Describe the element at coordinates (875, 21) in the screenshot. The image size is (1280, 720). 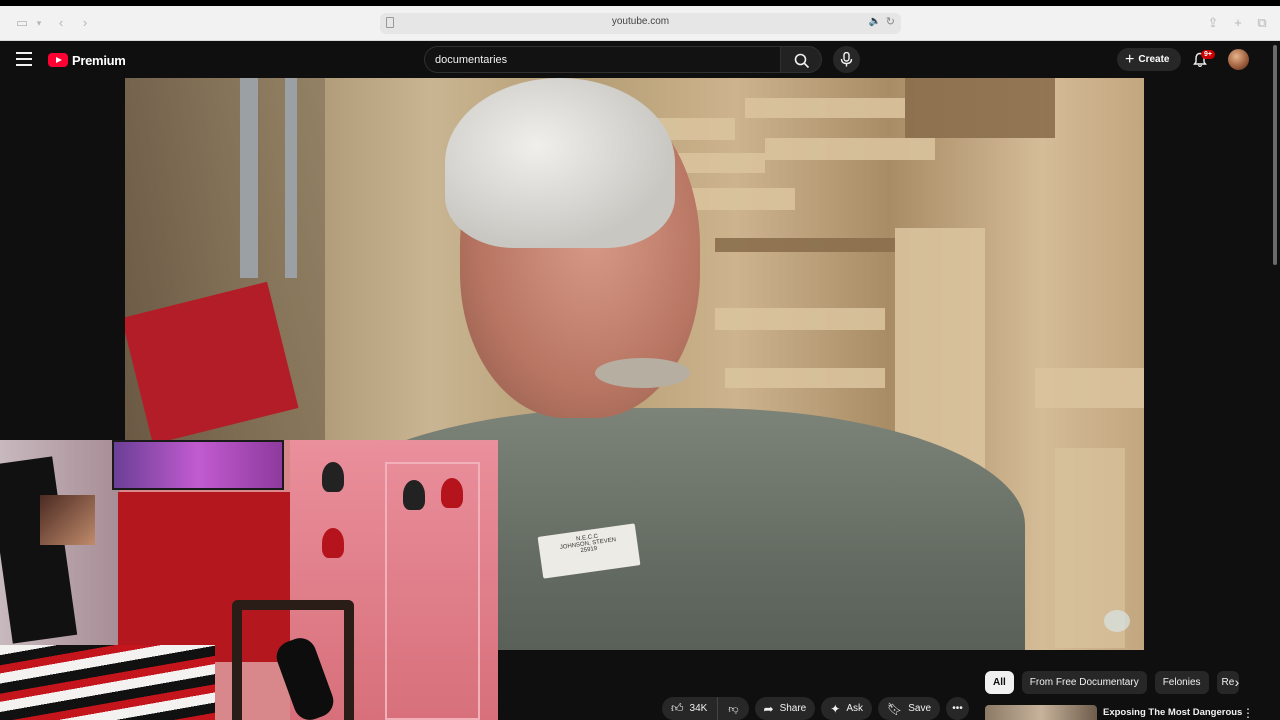
I see `audio-playing-icon: 🔈` at that location.